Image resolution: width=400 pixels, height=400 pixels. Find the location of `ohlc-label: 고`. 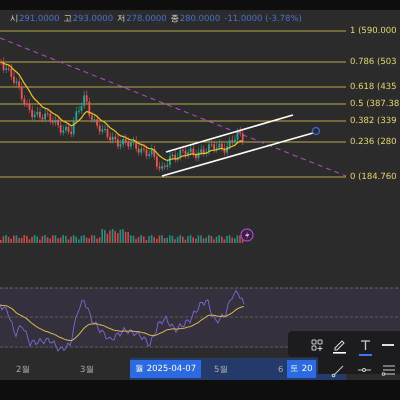

ohlc-label: 고 is located at coordinates (68, 19).